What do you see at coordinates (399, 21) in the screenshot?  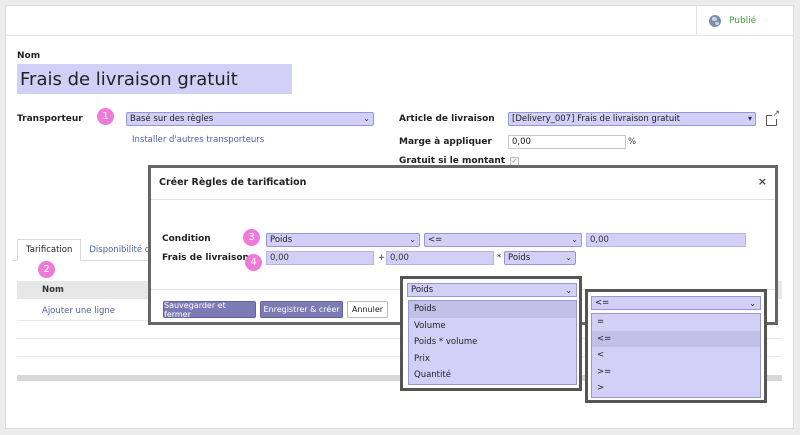 I see `form-topbar: Publié` at bounding box center [399, 21].